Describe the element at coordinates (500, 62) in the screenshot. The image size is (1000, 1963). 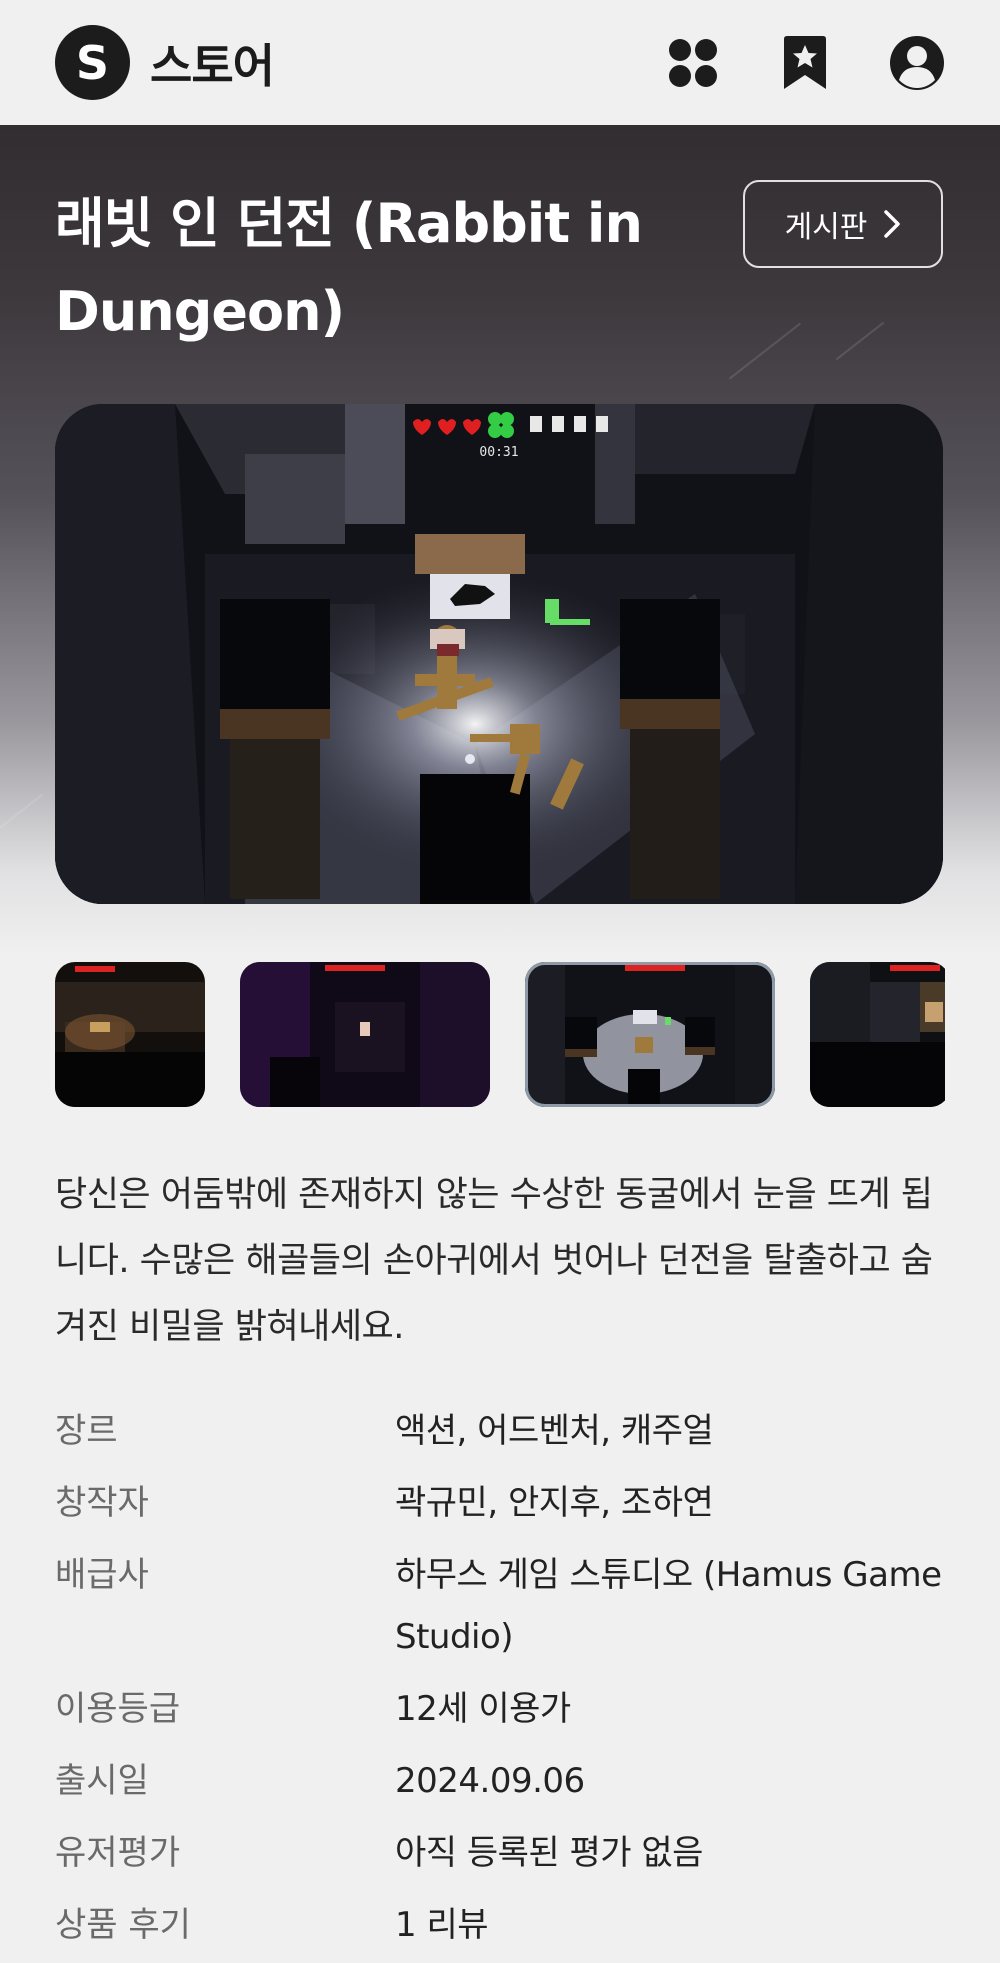
I see `top-bar: S 스토어` at that location.